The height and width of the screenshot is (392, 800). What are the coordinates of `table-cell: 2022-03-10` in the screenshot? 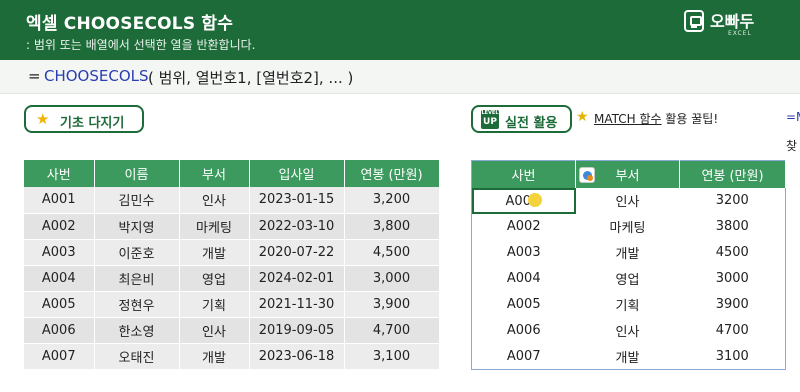 It's located at (297, 226).